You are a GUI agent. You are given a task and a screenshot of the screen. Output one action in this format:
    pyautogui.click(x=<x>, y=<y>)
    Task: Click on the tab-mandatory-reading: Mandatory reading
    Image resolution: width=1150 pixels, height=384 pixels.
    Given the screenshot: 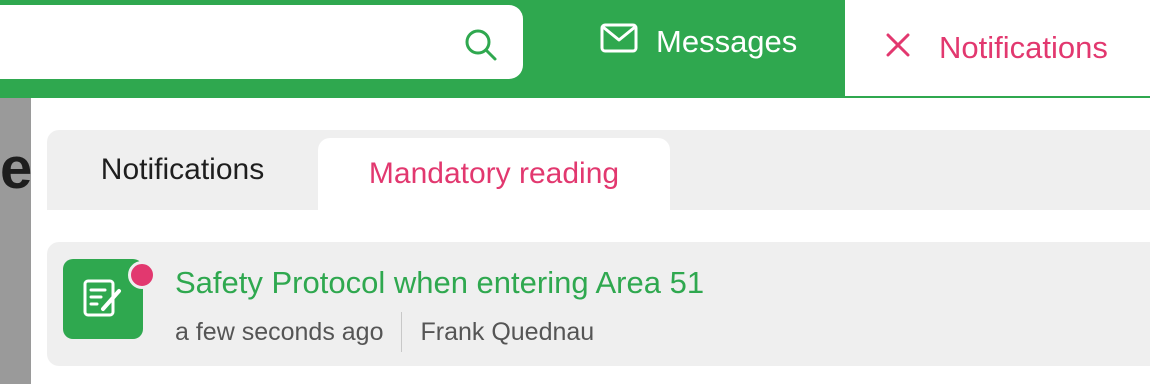 What is the action you would take?
    pyautogui.click(x=494, y=174)
    